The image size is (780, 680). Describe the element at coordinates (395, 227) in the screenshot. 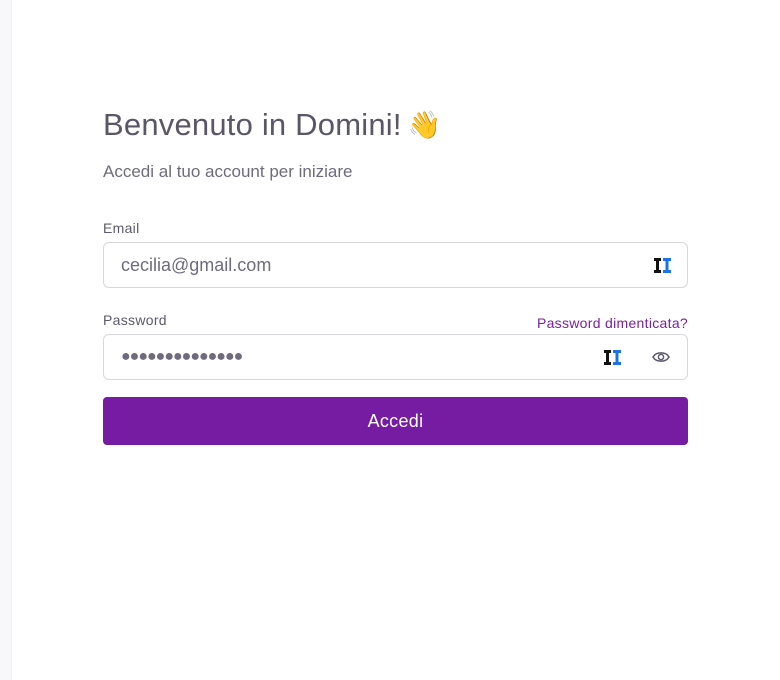

I see `email-label-row: Email` at that location.